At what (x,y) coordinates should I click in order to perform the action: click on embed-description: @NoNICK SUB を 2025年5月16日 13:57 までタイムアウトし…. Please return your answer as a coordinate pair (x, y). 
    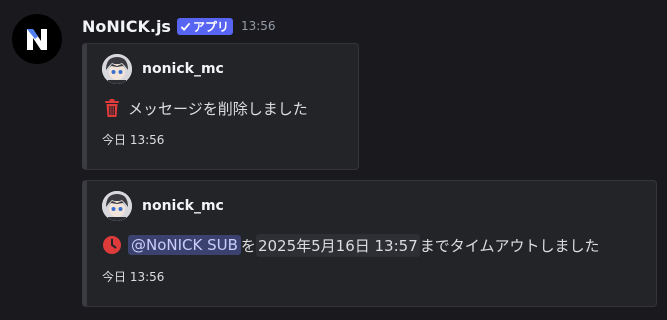
    Looking at the image, I should click on (350, 245).